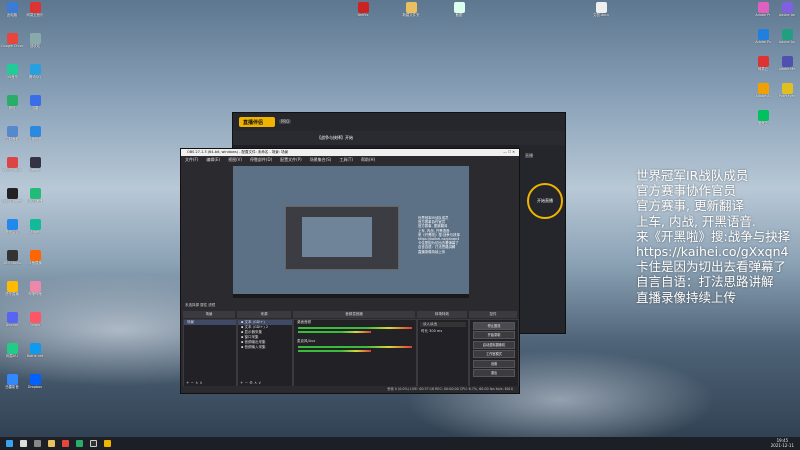 Image resolution: width=800 pixels, height=450 pixels. What do you see at coordinates (37, 443) in the screenshot?
I see `task-view-icon` at bounding box center [37, 443].